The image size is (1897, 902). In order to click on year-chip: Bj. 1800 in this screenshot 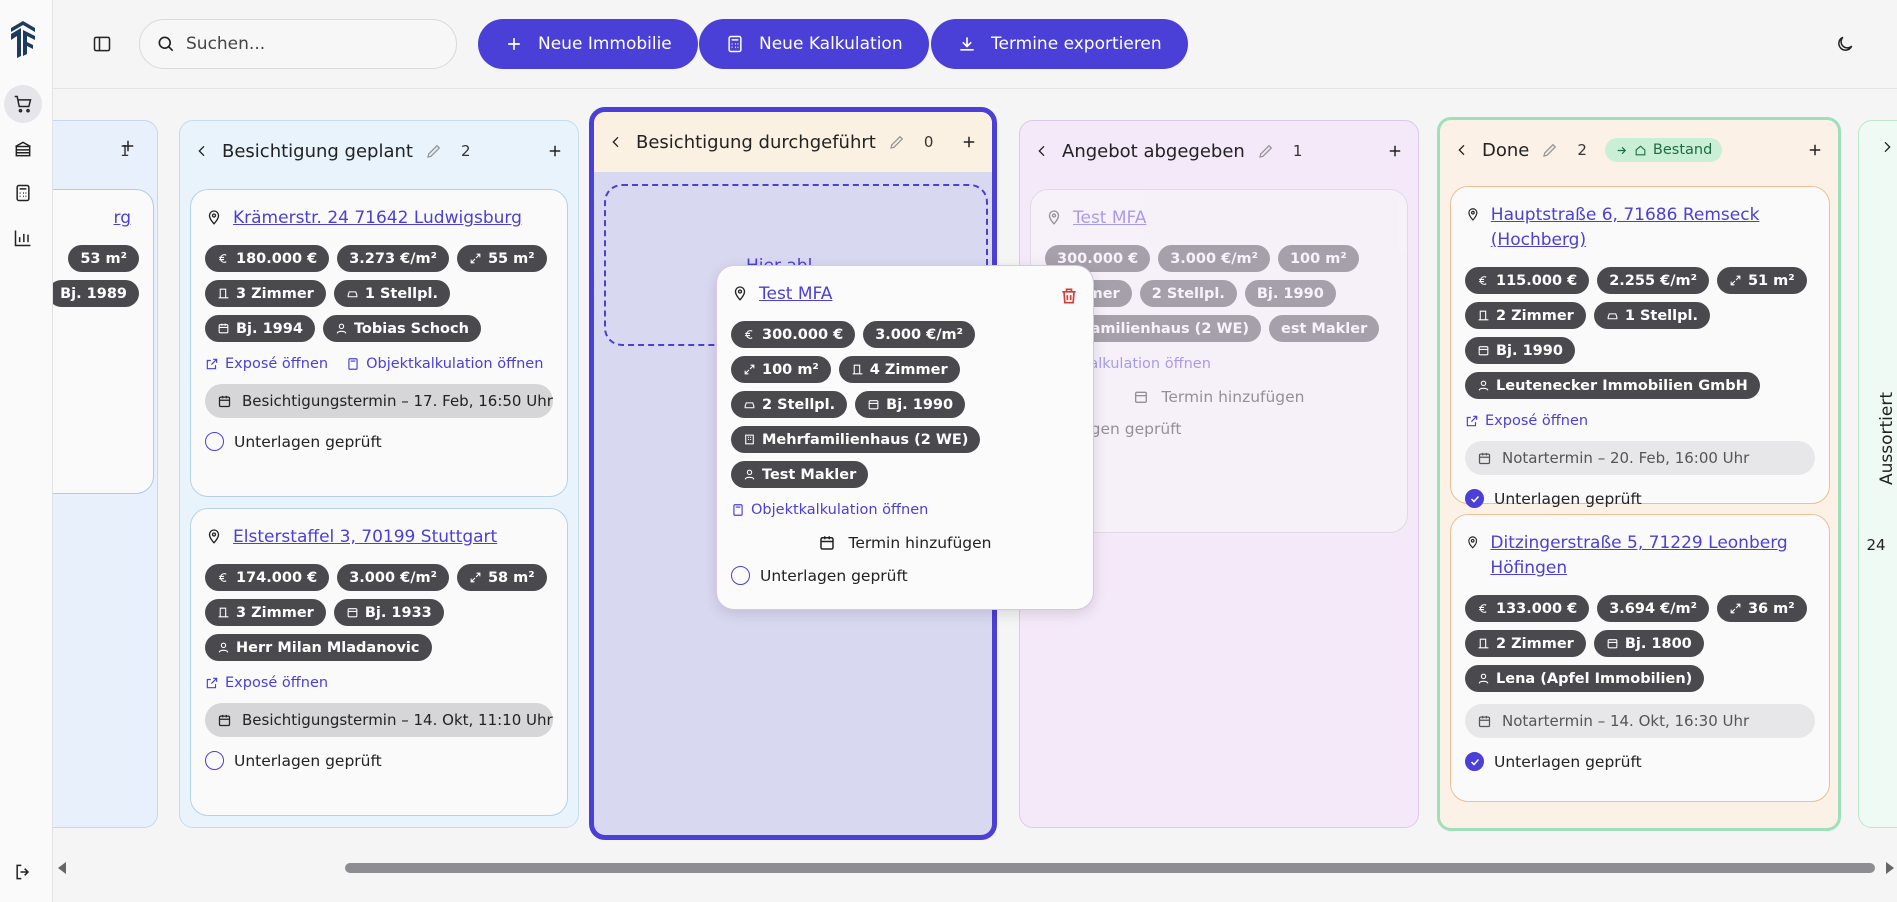, I will do `click(1648, 643)`.